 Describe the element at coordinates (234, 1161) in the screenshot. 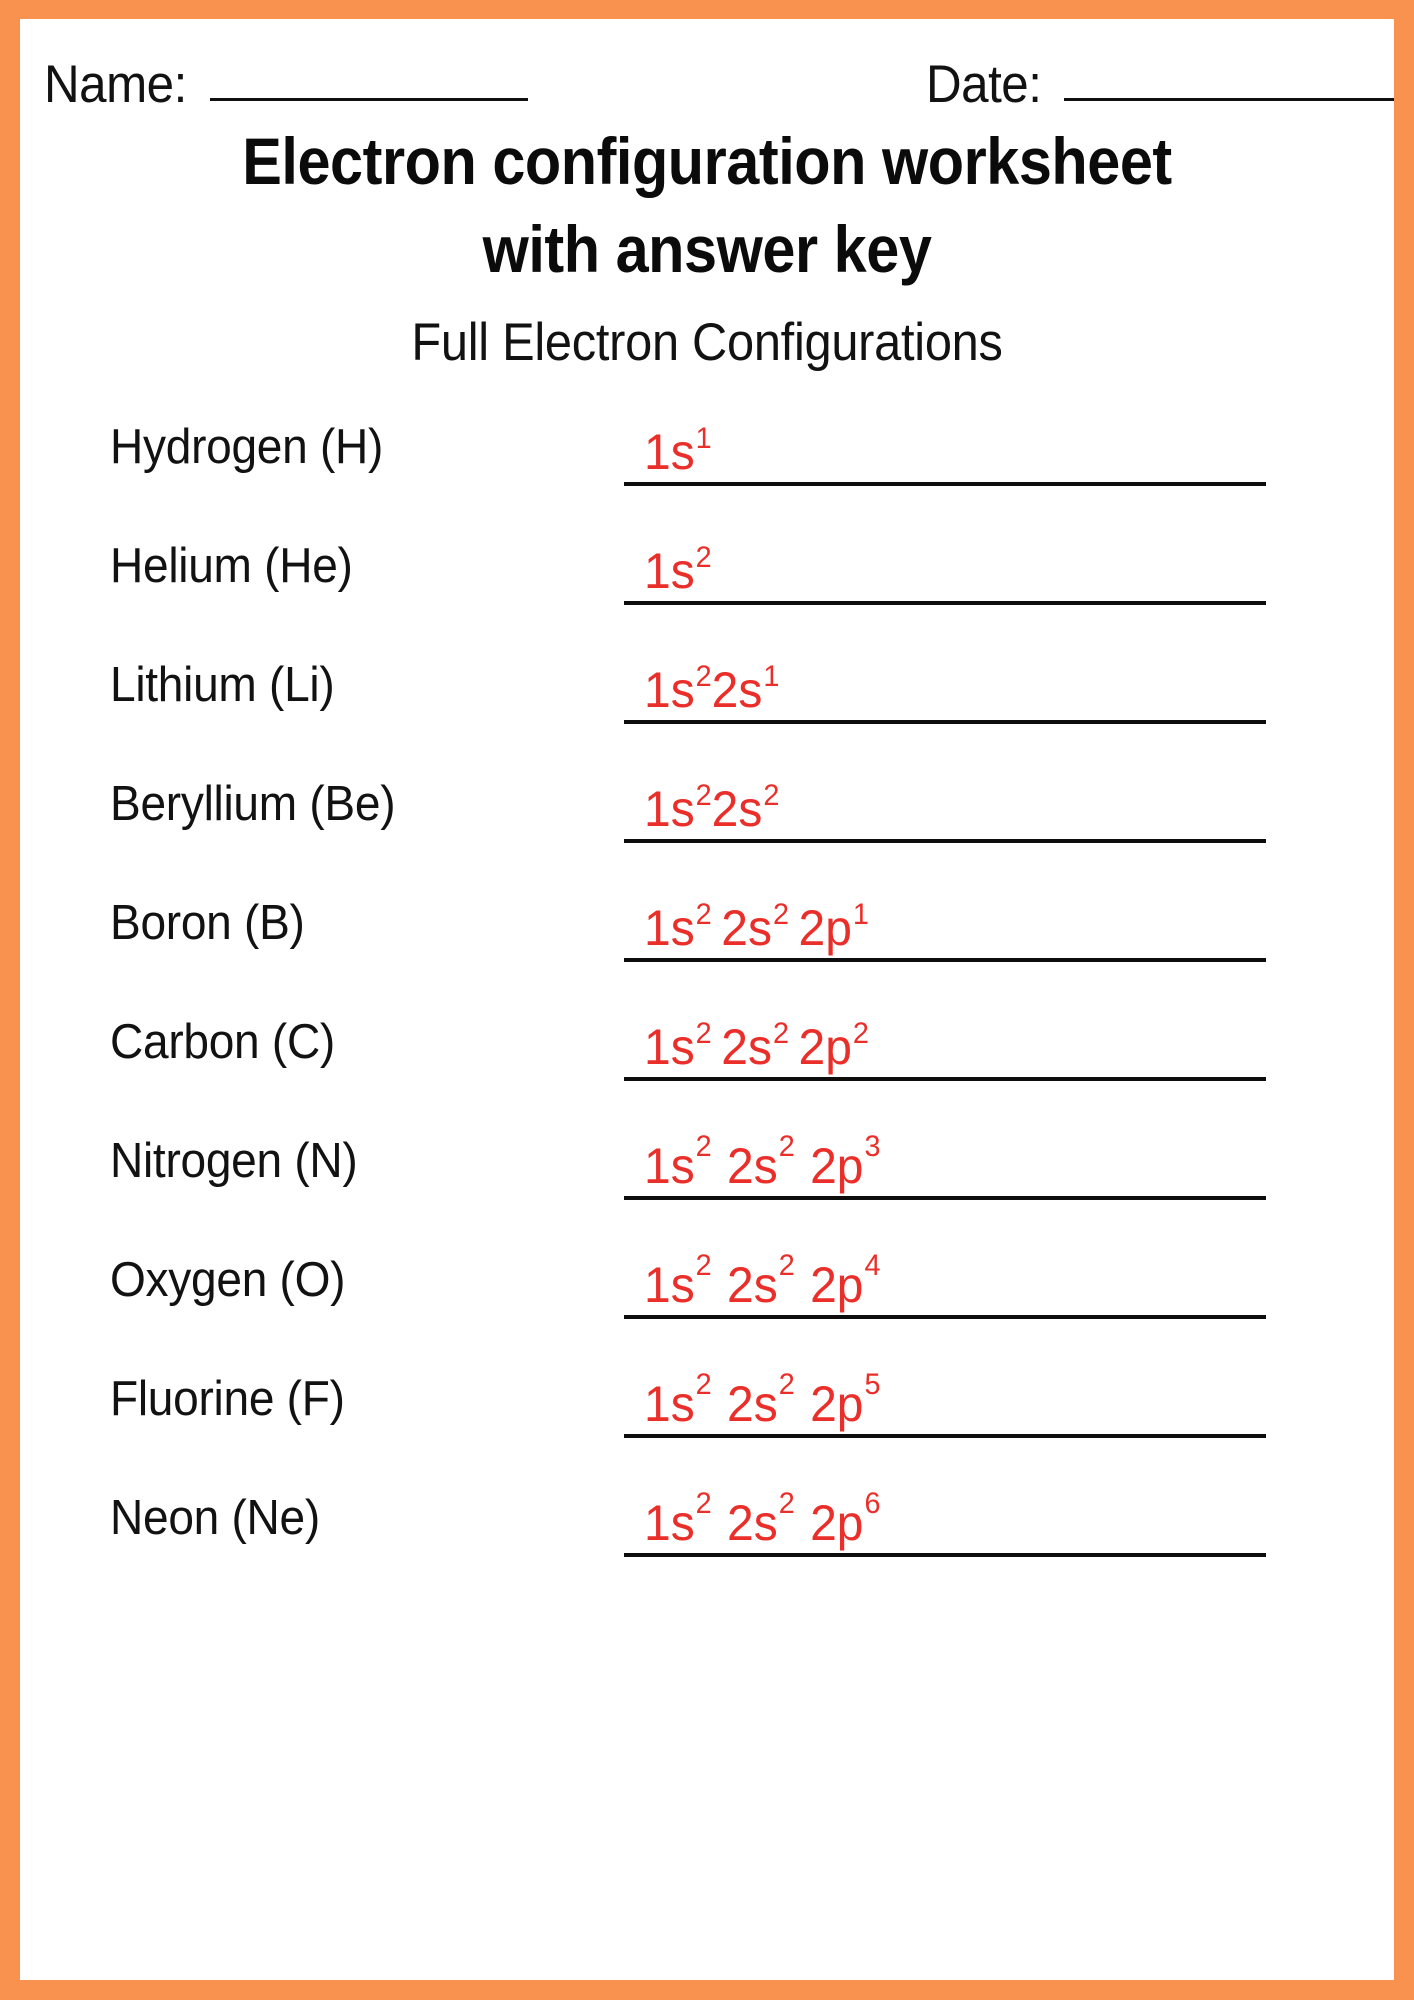

I see `element-label: Nitrogen (N)` at that location.